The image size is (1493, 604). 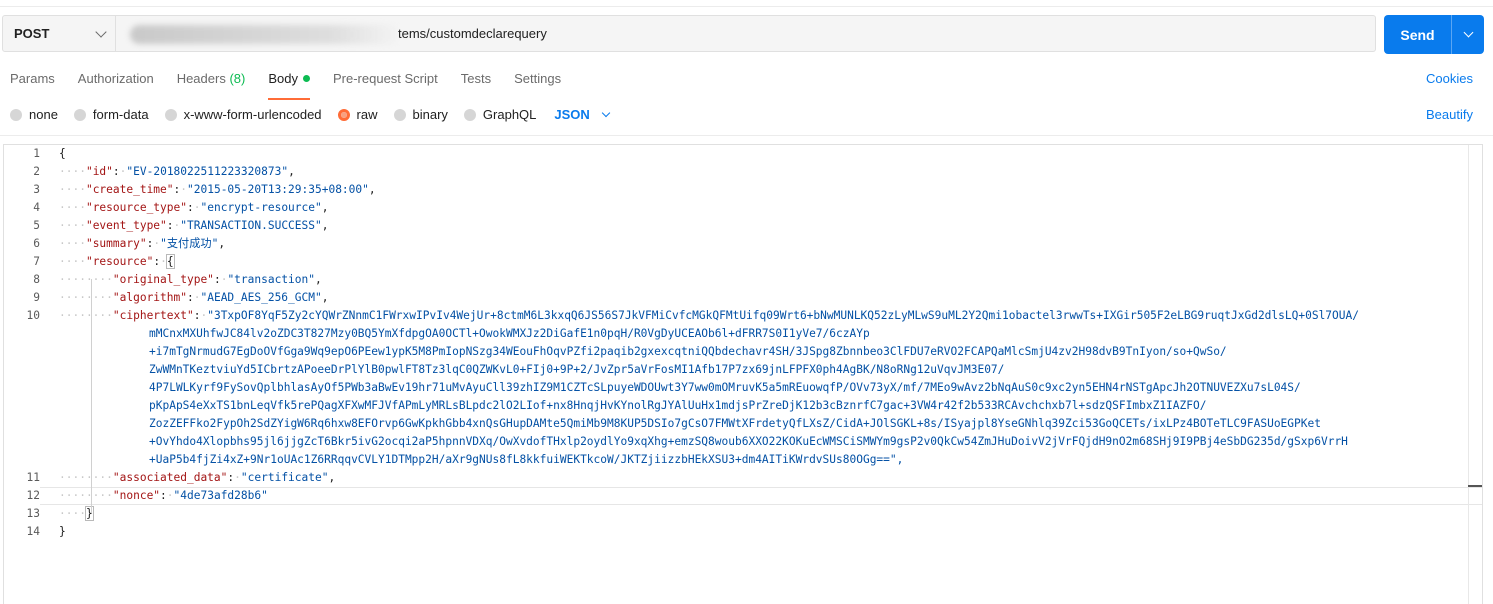 What do you see at coordinates (743, 262) in the screenshot?
I see `code-line: 7 ····"resource":·{` at bounding box center [743, 262].